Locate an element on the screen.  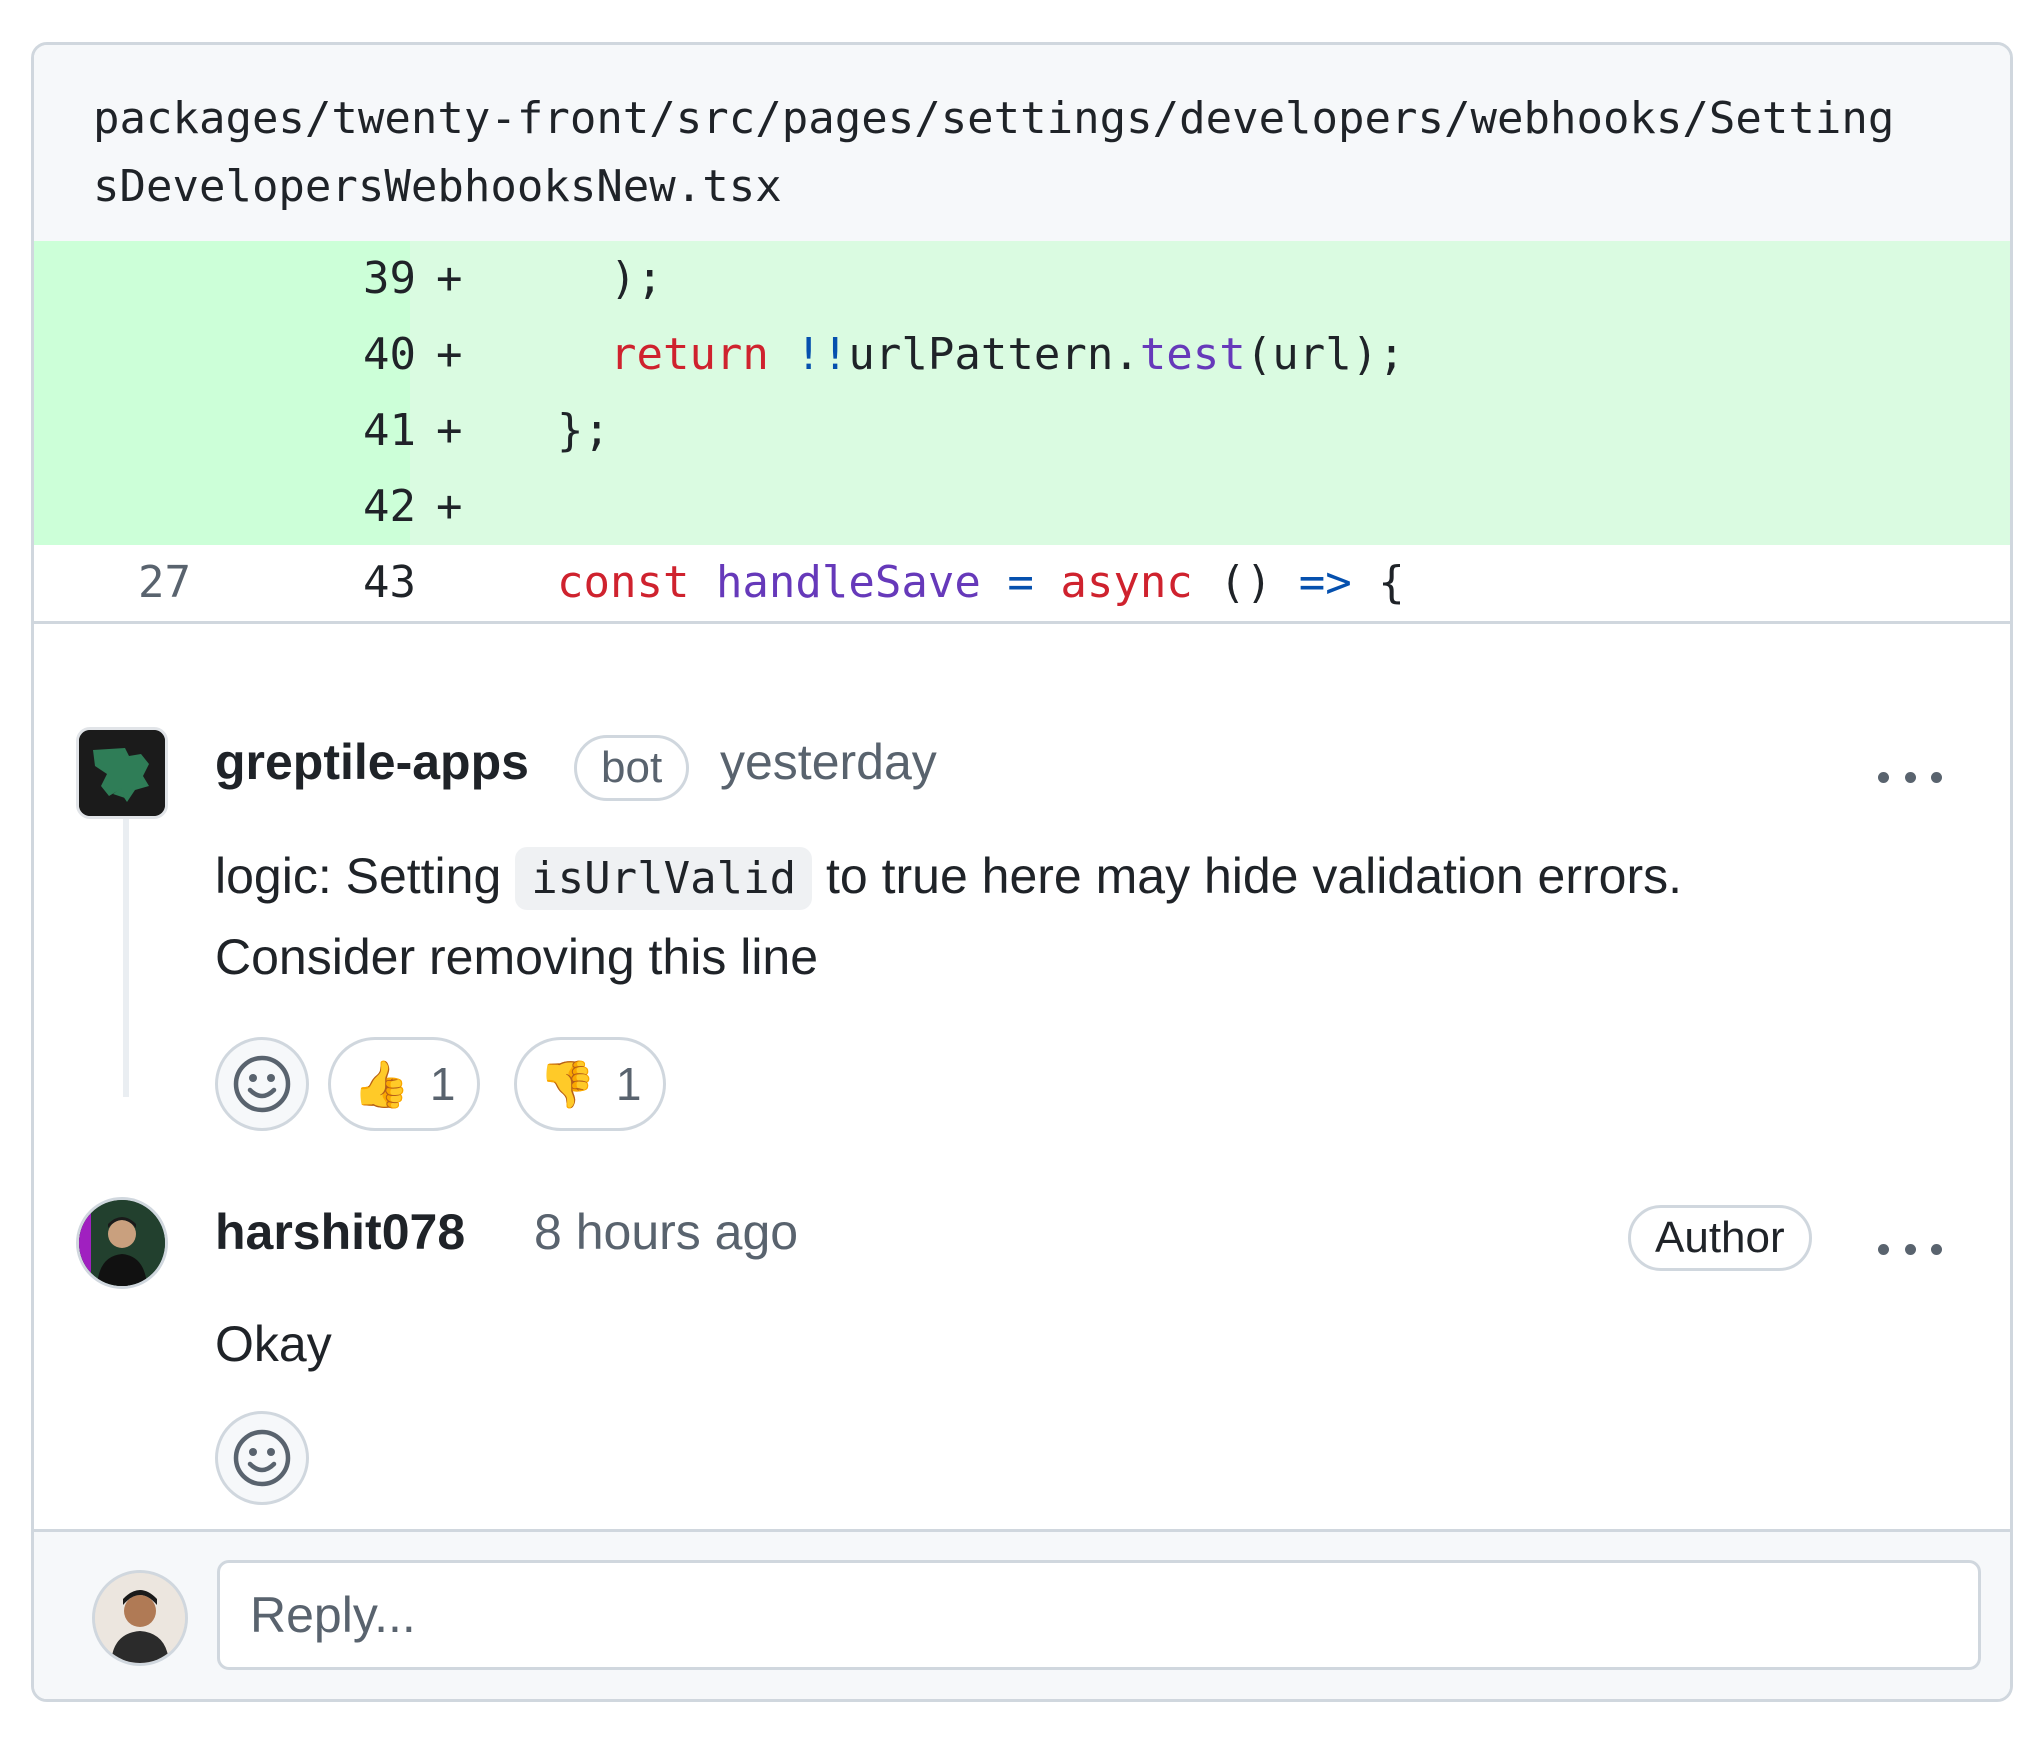
new-line-number: 39 is located at coordinates (303, 279).